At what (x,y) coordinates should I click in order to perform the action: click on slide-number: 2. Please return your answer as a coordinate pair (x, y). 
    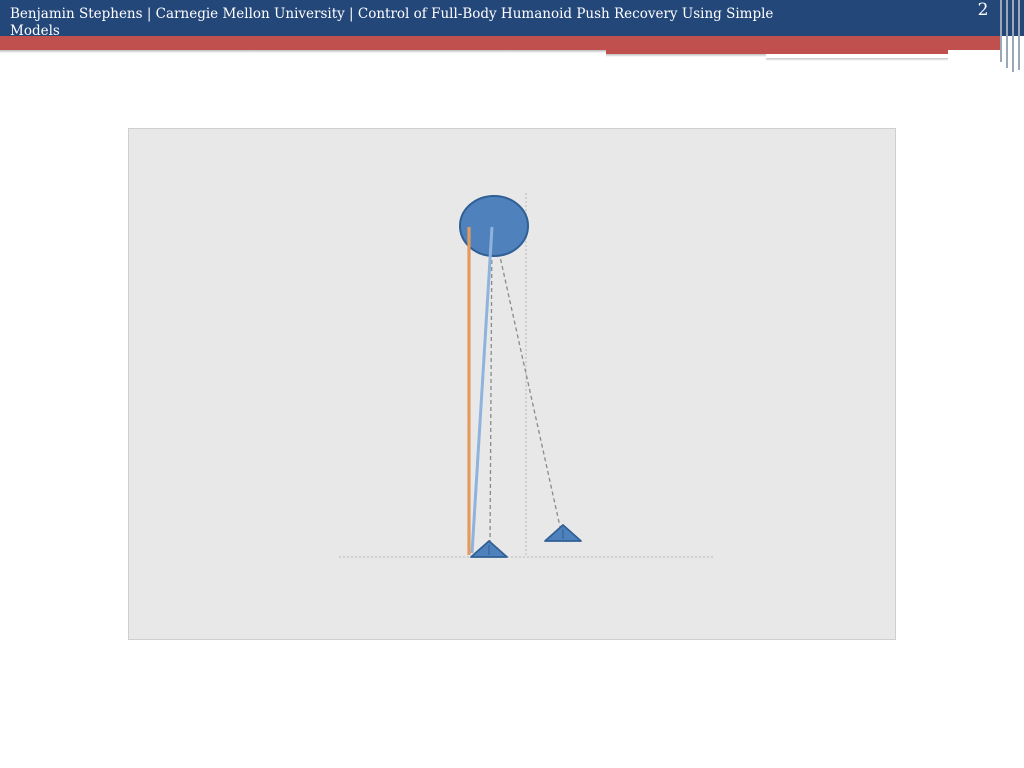
    Looking at the image, I should click on (983, 10).